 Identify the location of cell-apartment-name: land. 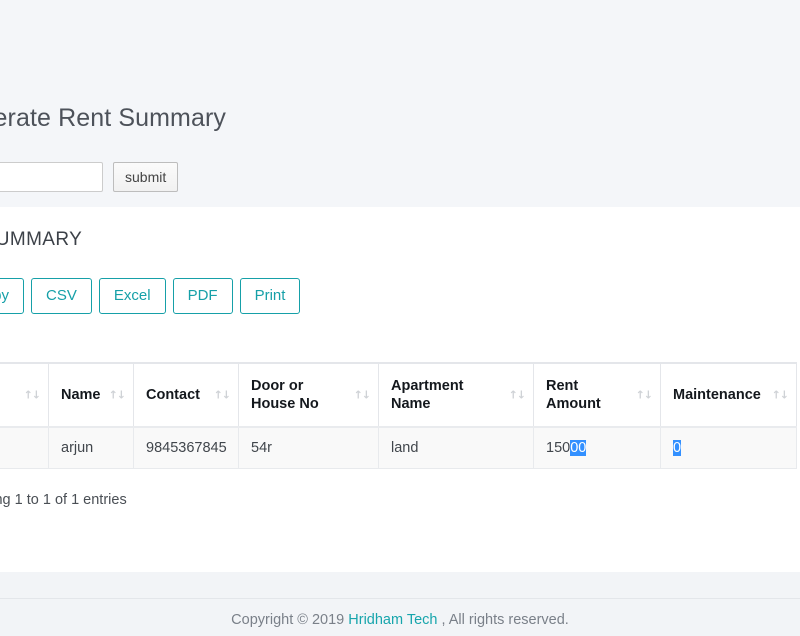
(456, 447).